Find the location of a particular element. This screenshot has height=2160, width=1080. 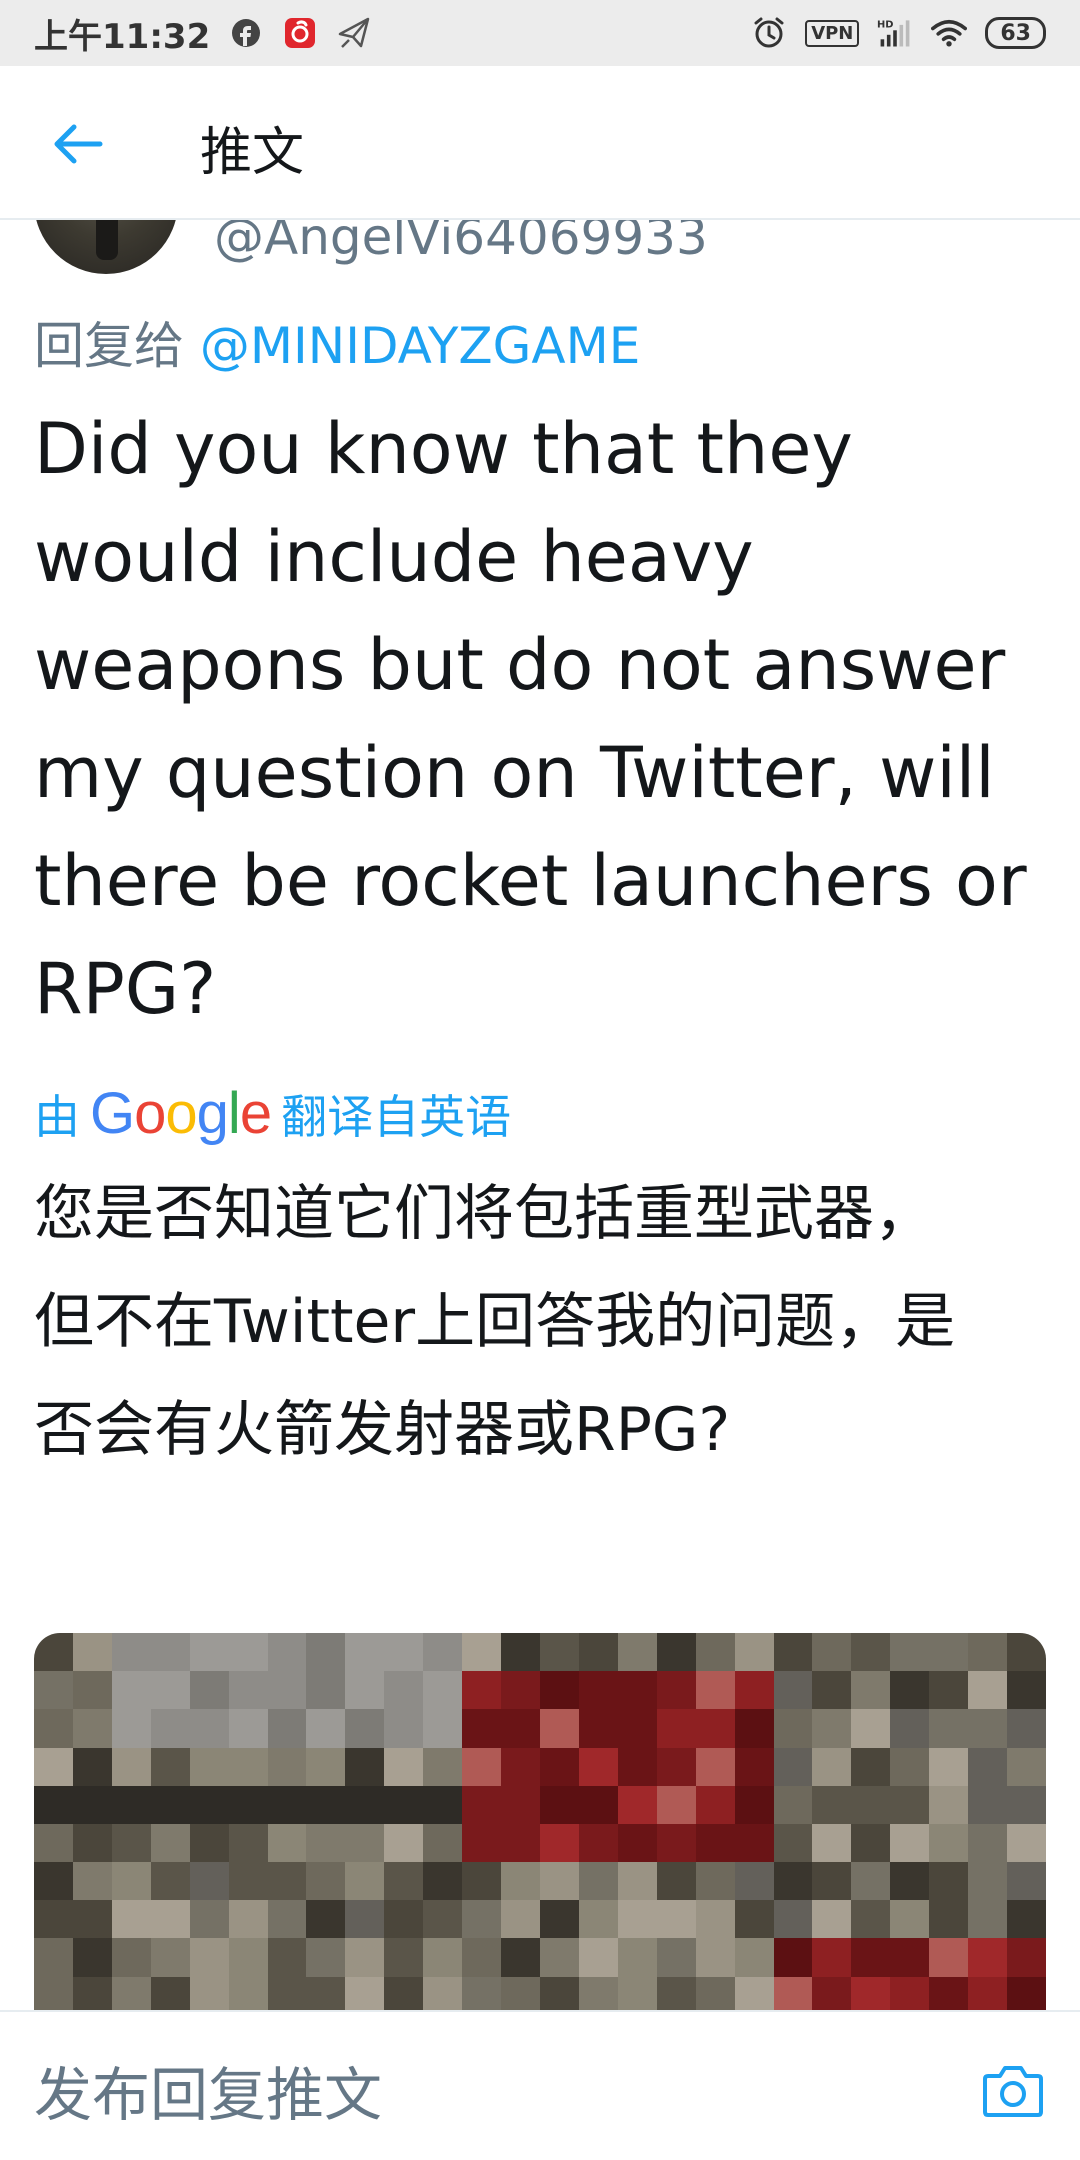

camera-button is located at coordinates (1013, 2090).